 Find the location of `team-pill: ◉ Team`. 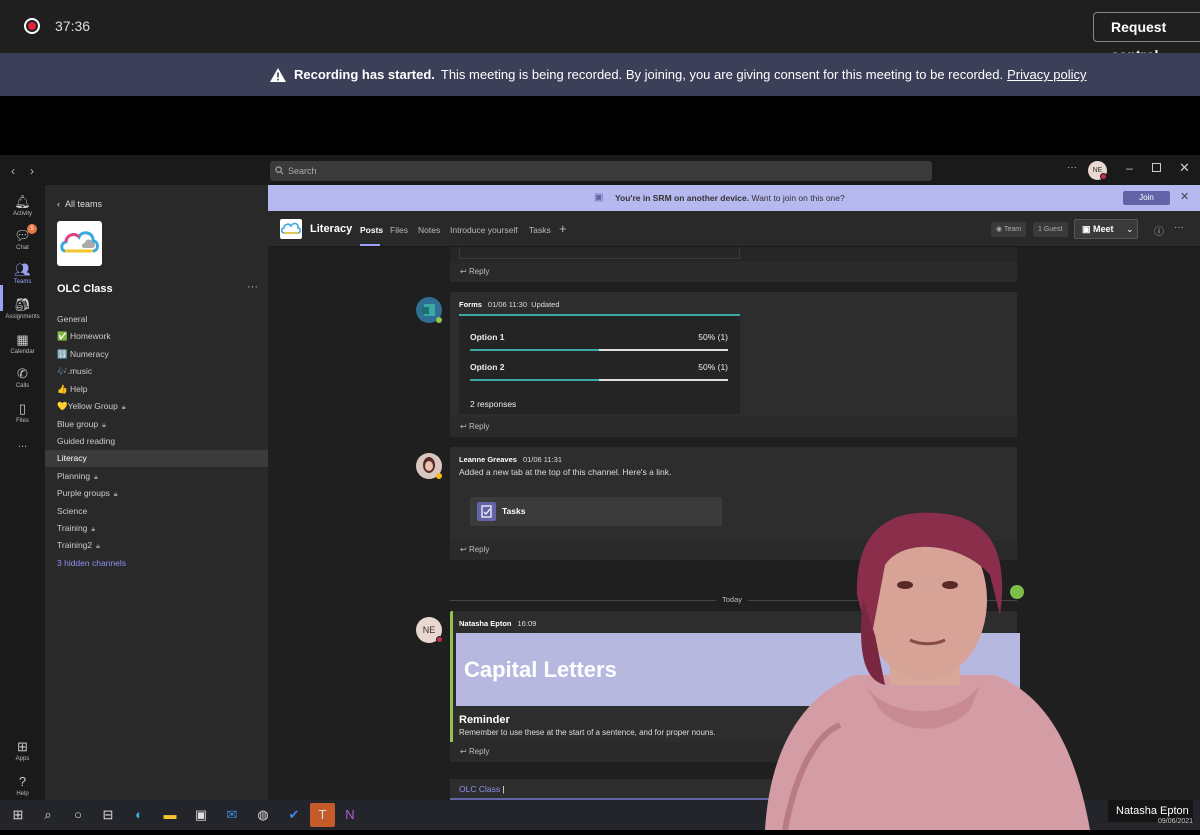

team-pill: ◉ Team is located at coordinates (1009, 229).